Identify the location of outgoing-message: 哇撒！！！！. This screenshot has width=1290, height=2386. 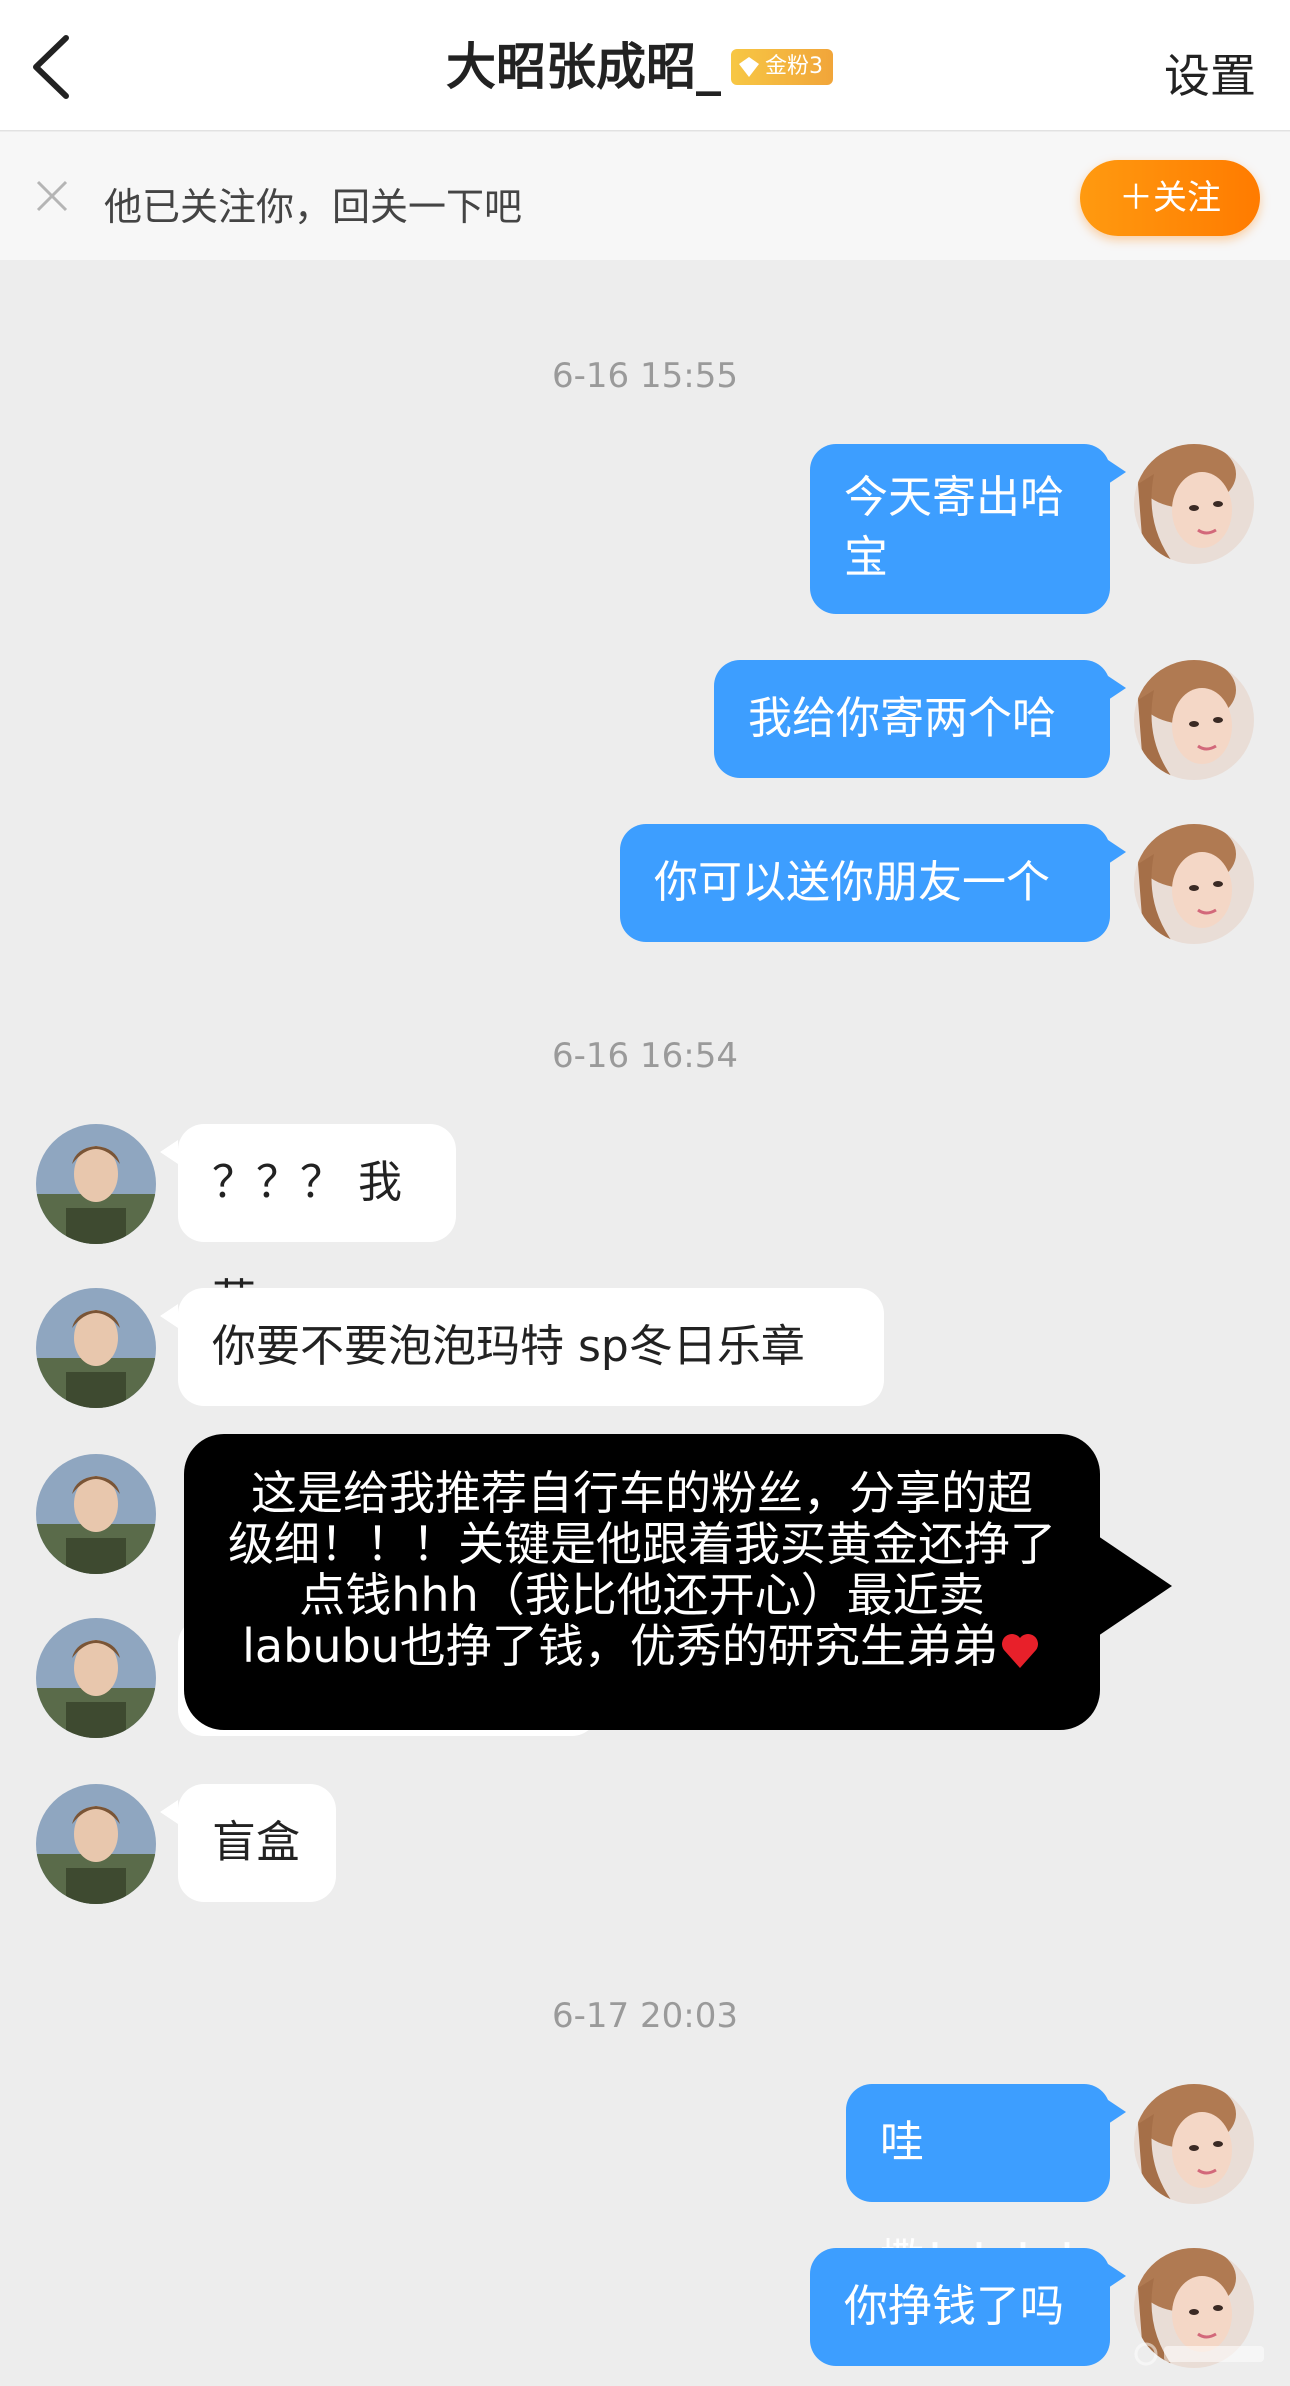
(978, 2185).